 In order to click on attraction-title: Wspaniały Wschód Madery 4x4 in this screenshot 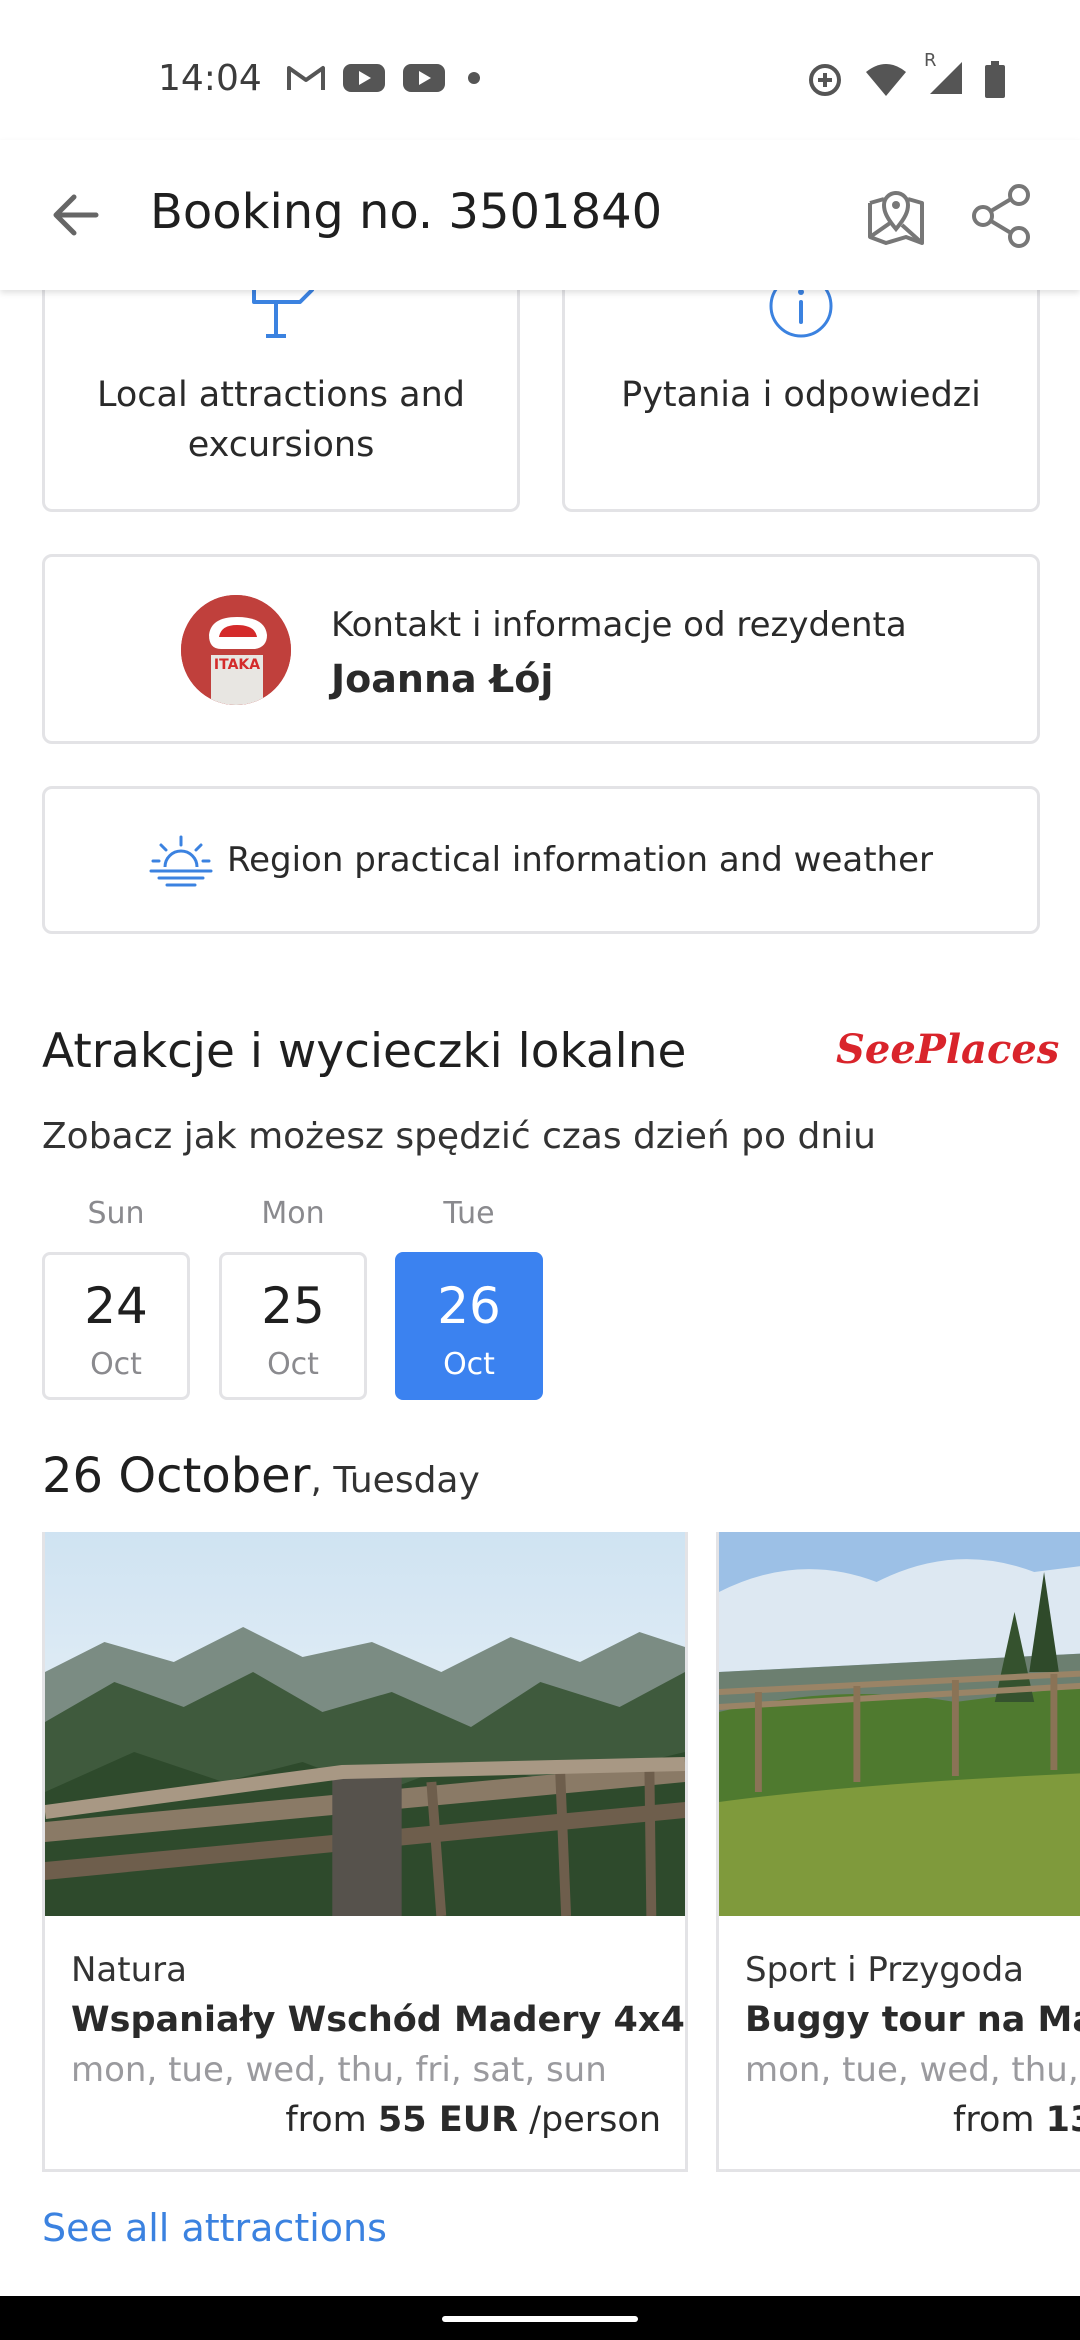, I will do `click(378, 2020)`.